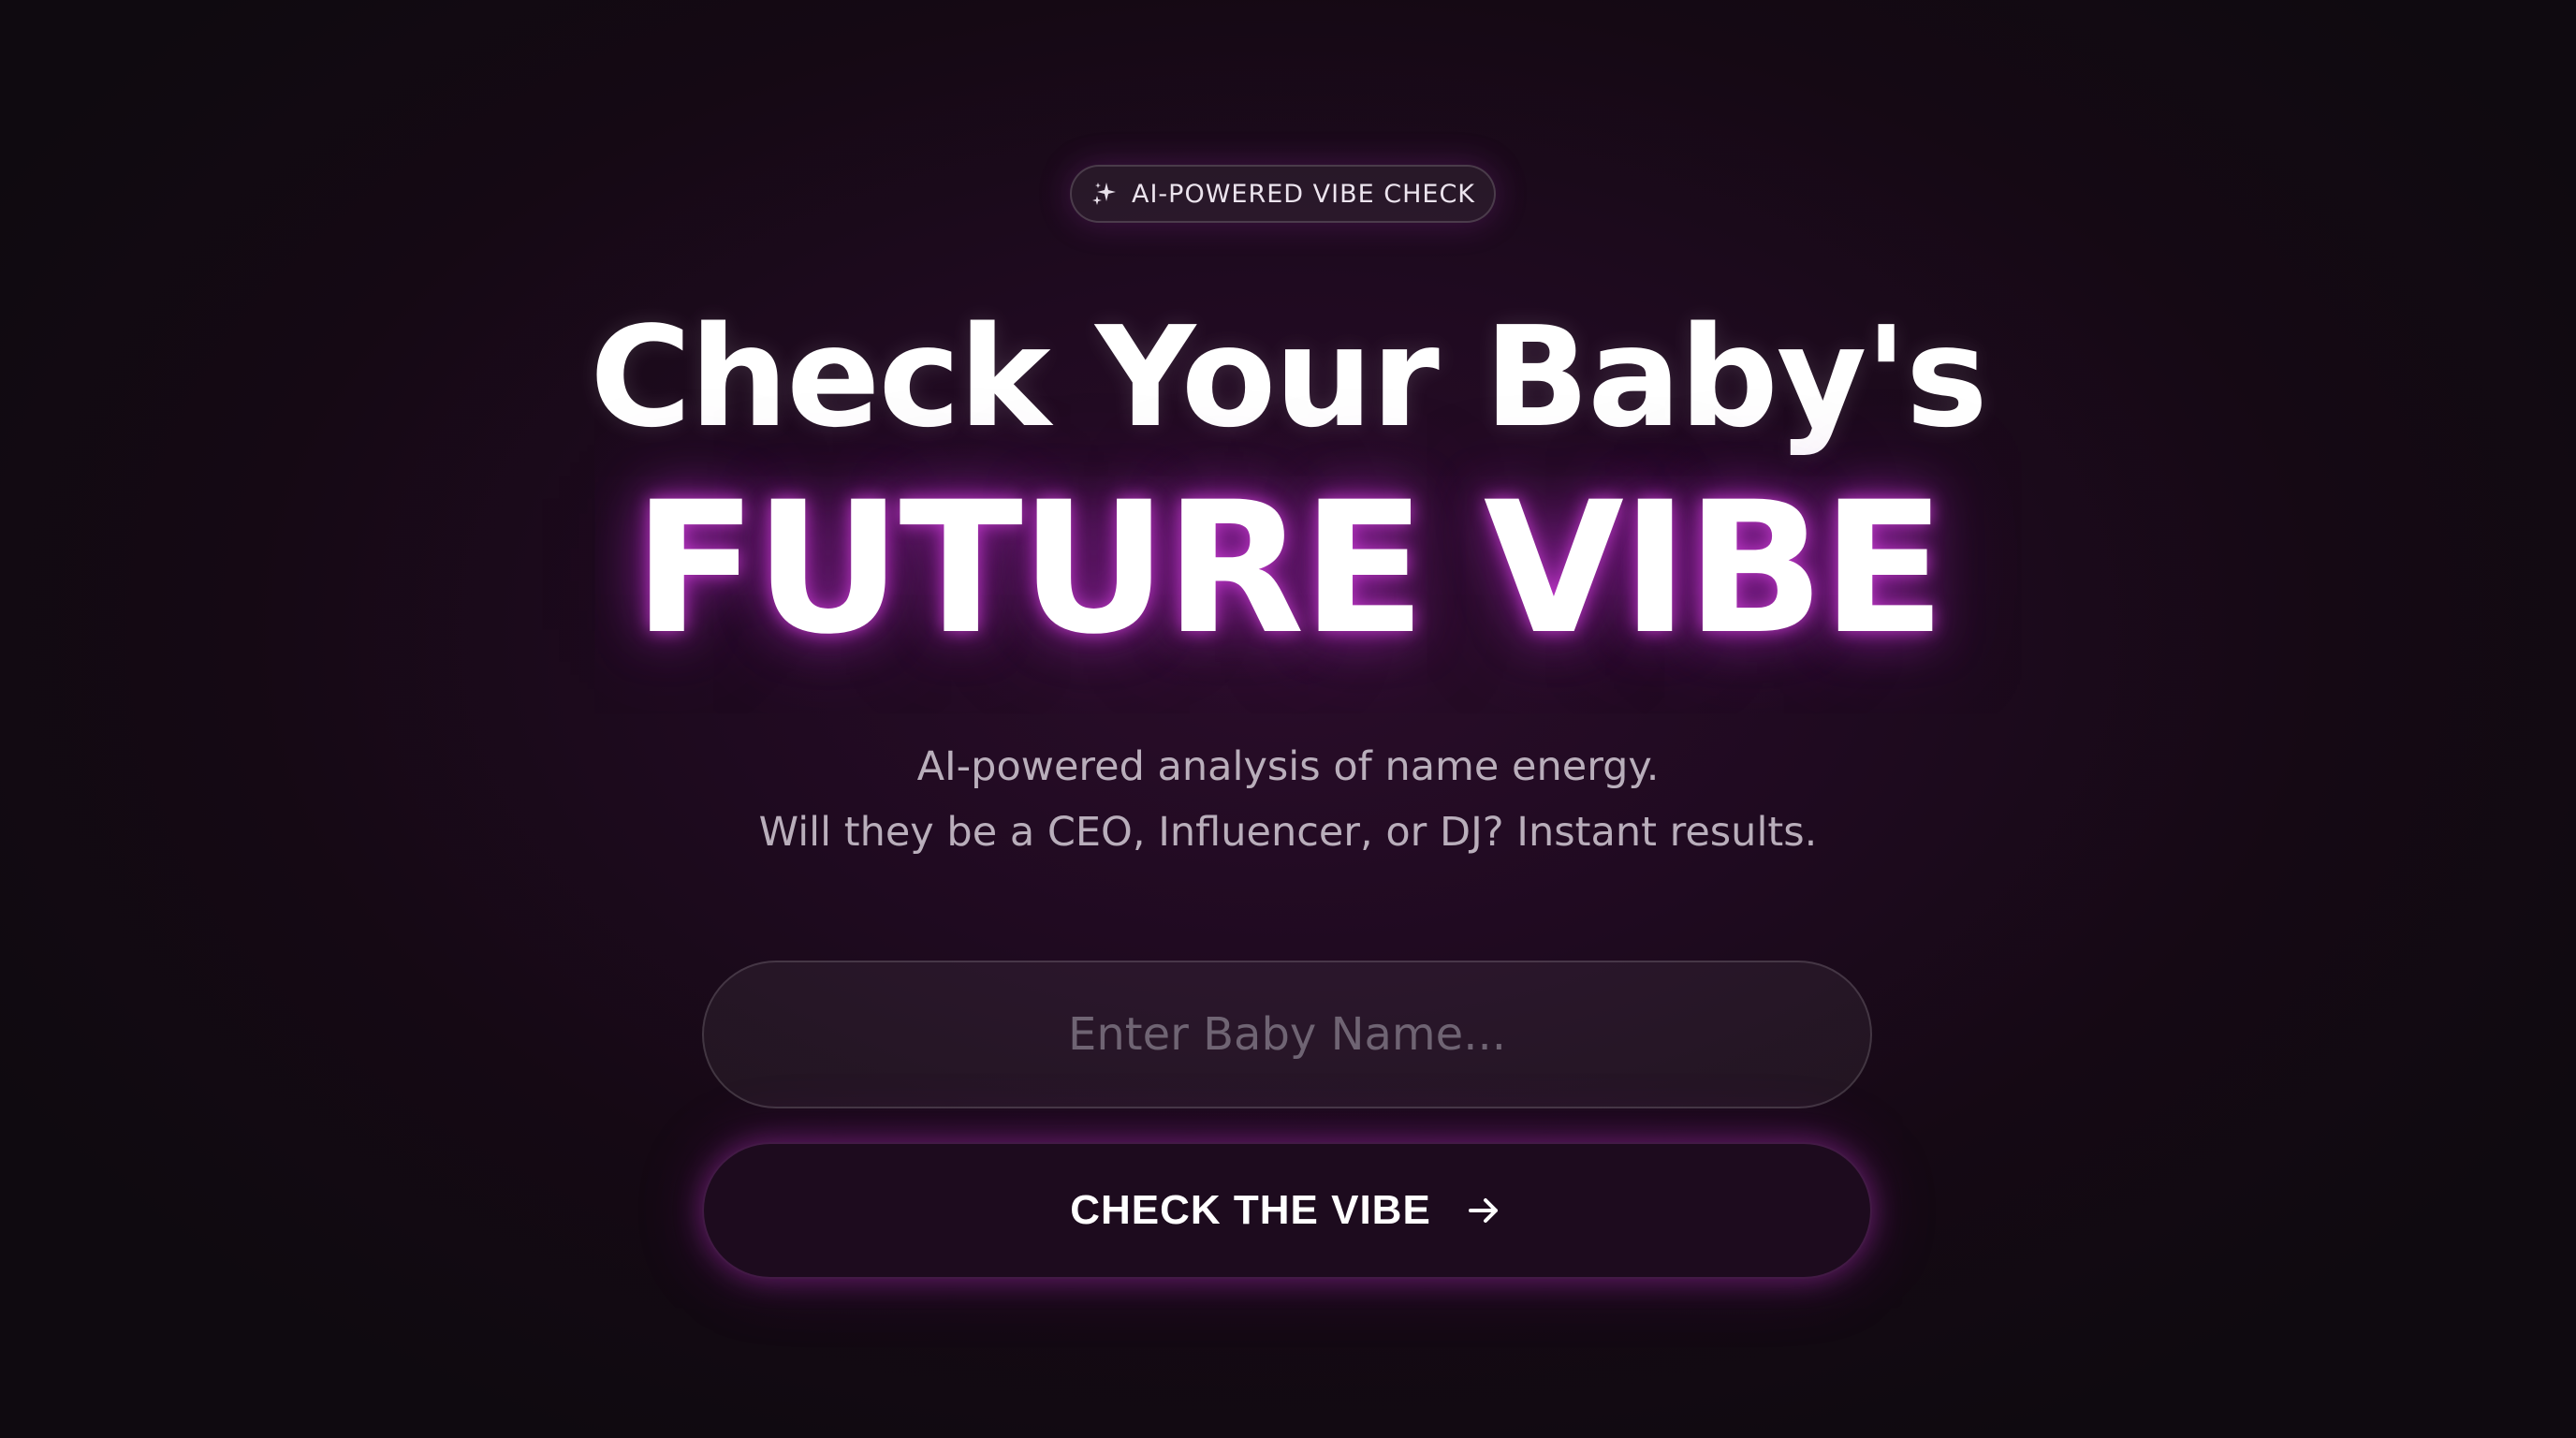  I want to click on check-vibe-button: CHECK THE VIBE, so click(1287, 1210).